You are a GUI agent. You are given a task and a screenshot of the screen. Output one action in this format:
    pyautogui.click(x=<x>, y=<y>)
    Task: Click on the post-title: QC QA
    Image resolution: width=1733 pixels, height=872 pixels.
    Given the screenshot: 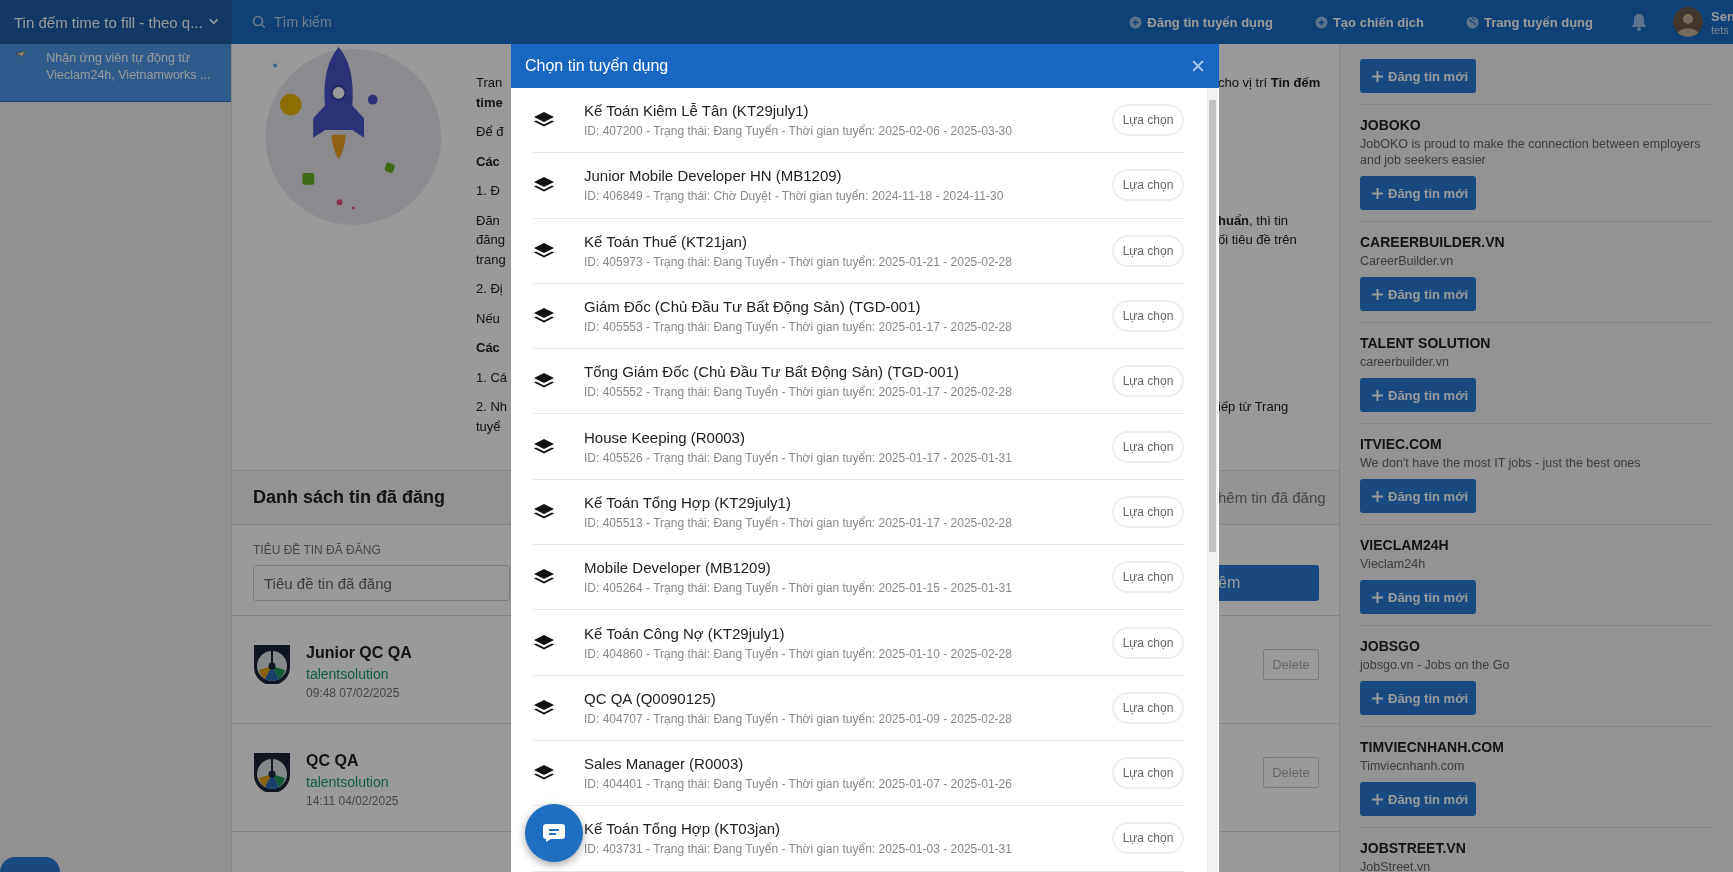 What is the action you would take?
    pyautogui.click(x=333, y=761)
    